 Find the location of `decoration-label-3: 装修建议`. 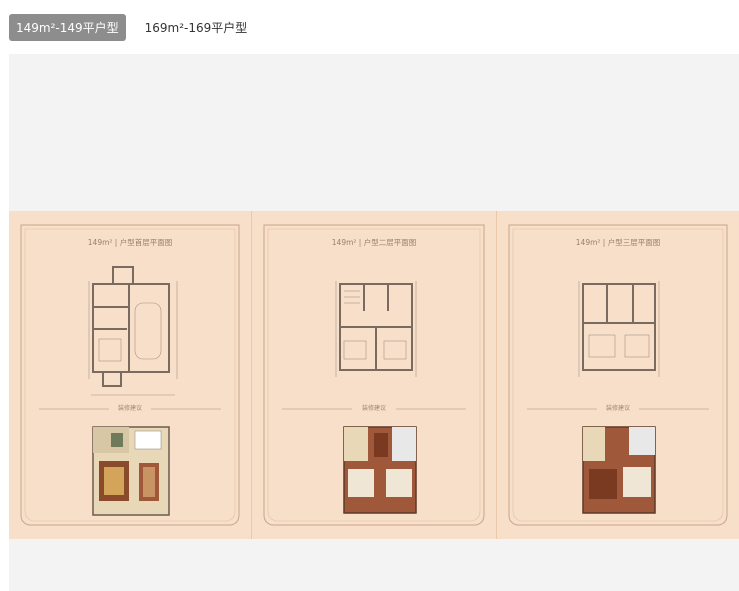

decoration-label-3: 装修建议 is located at coordinates (617, 408).